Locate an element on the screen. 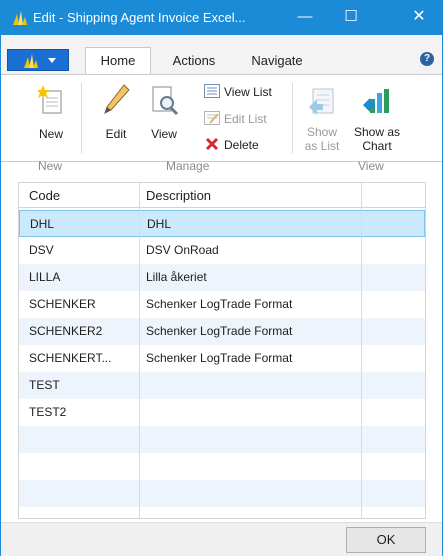 This screenshot has width=443, height=556. table-row: SCHENKERT... Schenker LogTrade Format is located at coordinates (222, 358).